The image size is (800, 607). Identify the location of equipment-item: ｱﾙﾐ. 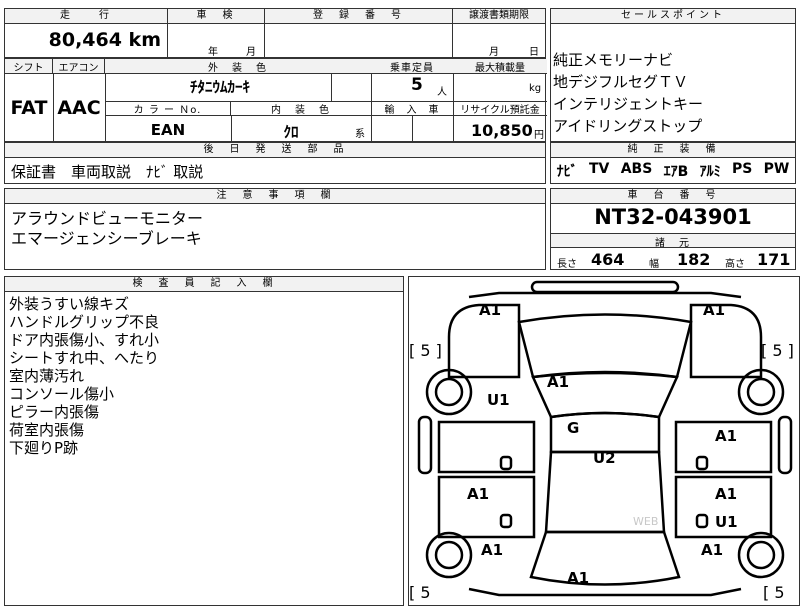
(710, 172).